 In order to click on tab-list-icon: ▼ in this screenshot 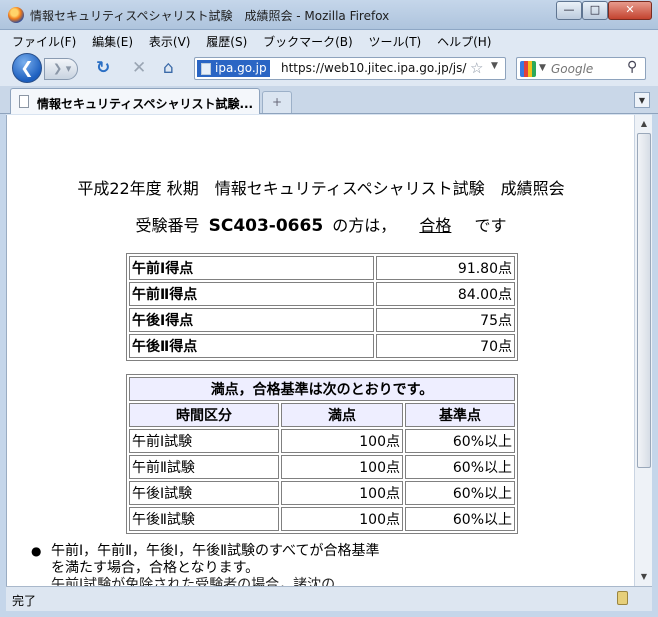, I will do `click(642, 100)`.